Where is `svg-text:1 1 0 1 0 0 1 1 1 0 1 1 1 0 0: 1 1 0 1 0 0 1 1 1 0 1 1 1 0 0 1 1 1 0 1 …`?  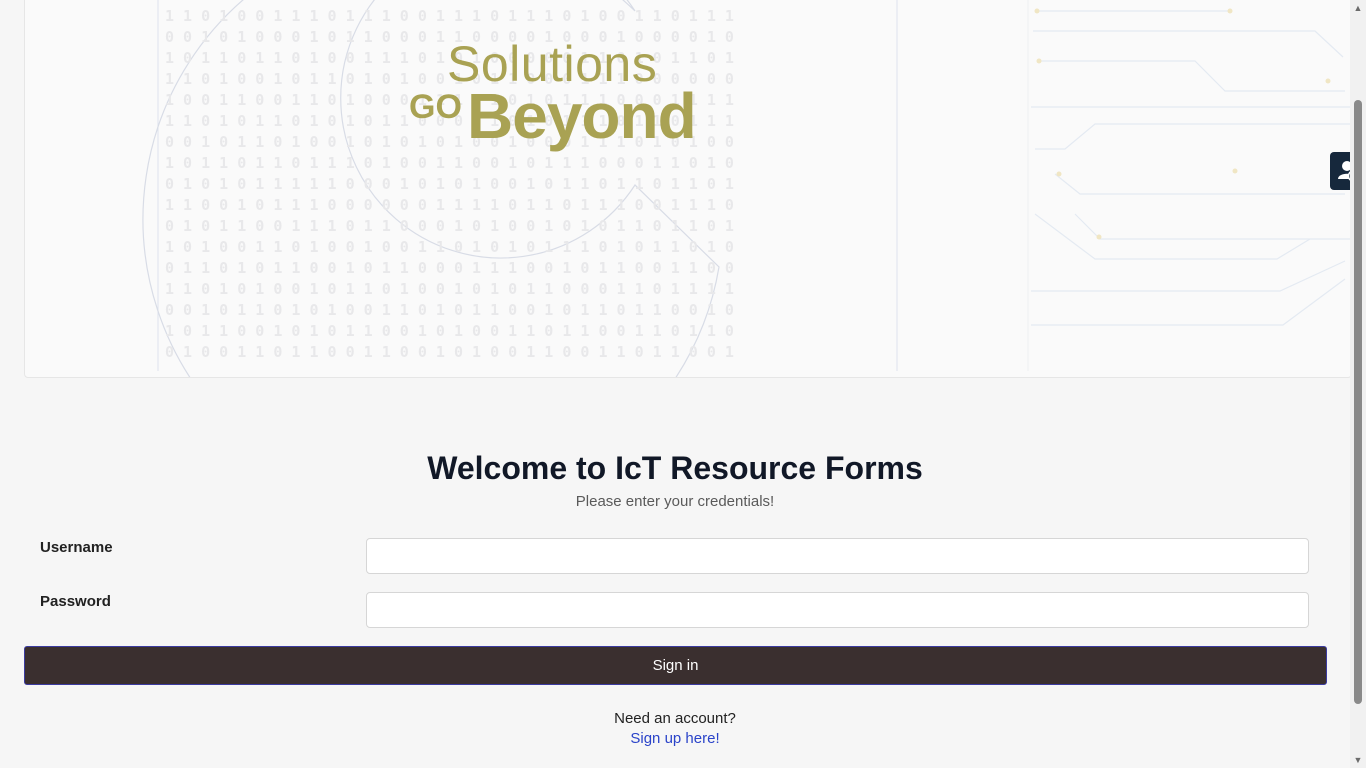
svg-text:1 1 0 1 0 0 1 1 1 0 1 1 1 0 0: 1 1 0 1 0 0 1 1 1 0 1 1 1 0 0 1 1 1 0 1 … is located at coordinates (449, 16).